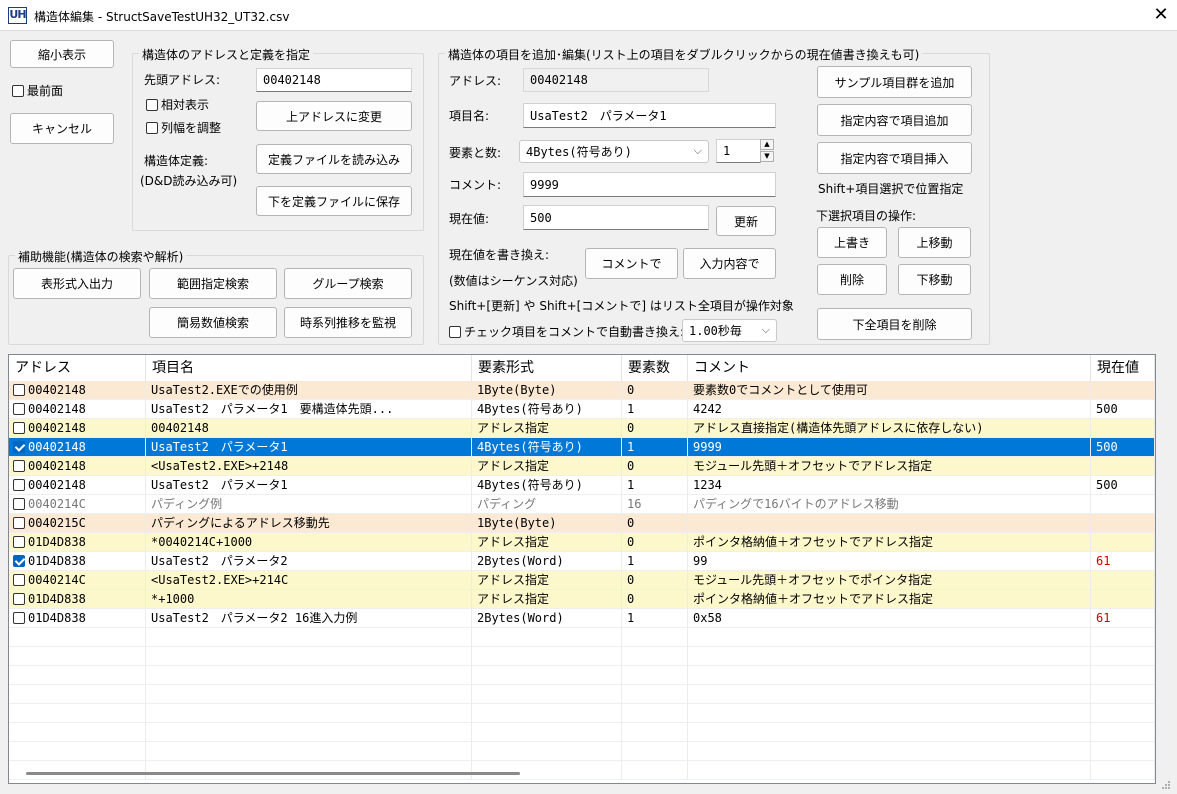 The image size is (1177, 794). What do you see at coordinates (1123, 368) in the screenshot?
I see `col-header-value: 現在値` at bounding box center [1123, 368].